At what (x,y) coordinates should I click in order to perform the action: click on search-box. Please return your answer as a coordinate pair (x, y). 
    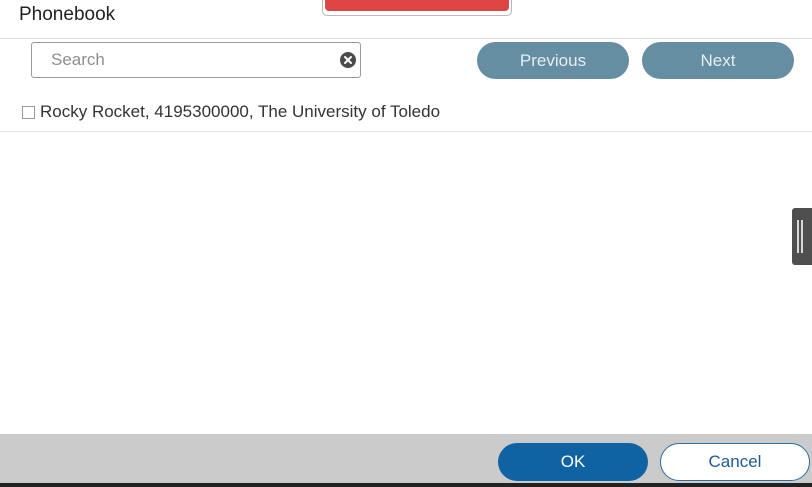
    Looking at the image, I should click on (196, 60).